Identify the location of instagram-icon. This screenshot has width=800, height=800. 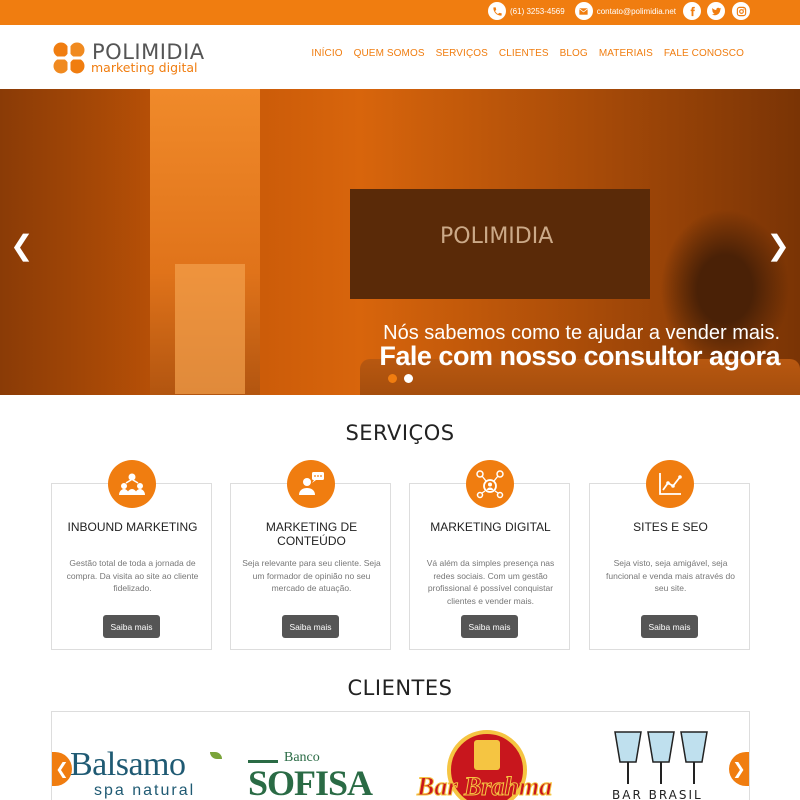
(741, 11).